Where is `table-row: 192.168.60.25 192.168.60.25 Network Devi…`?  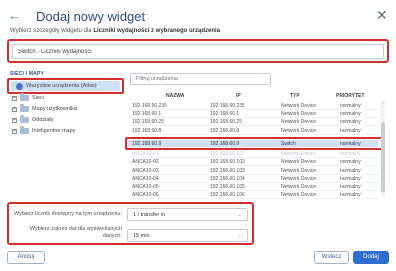
table-row: 192.168.60.25 192.168.60.25 Network Devi… is located at coordinates (253, 122).